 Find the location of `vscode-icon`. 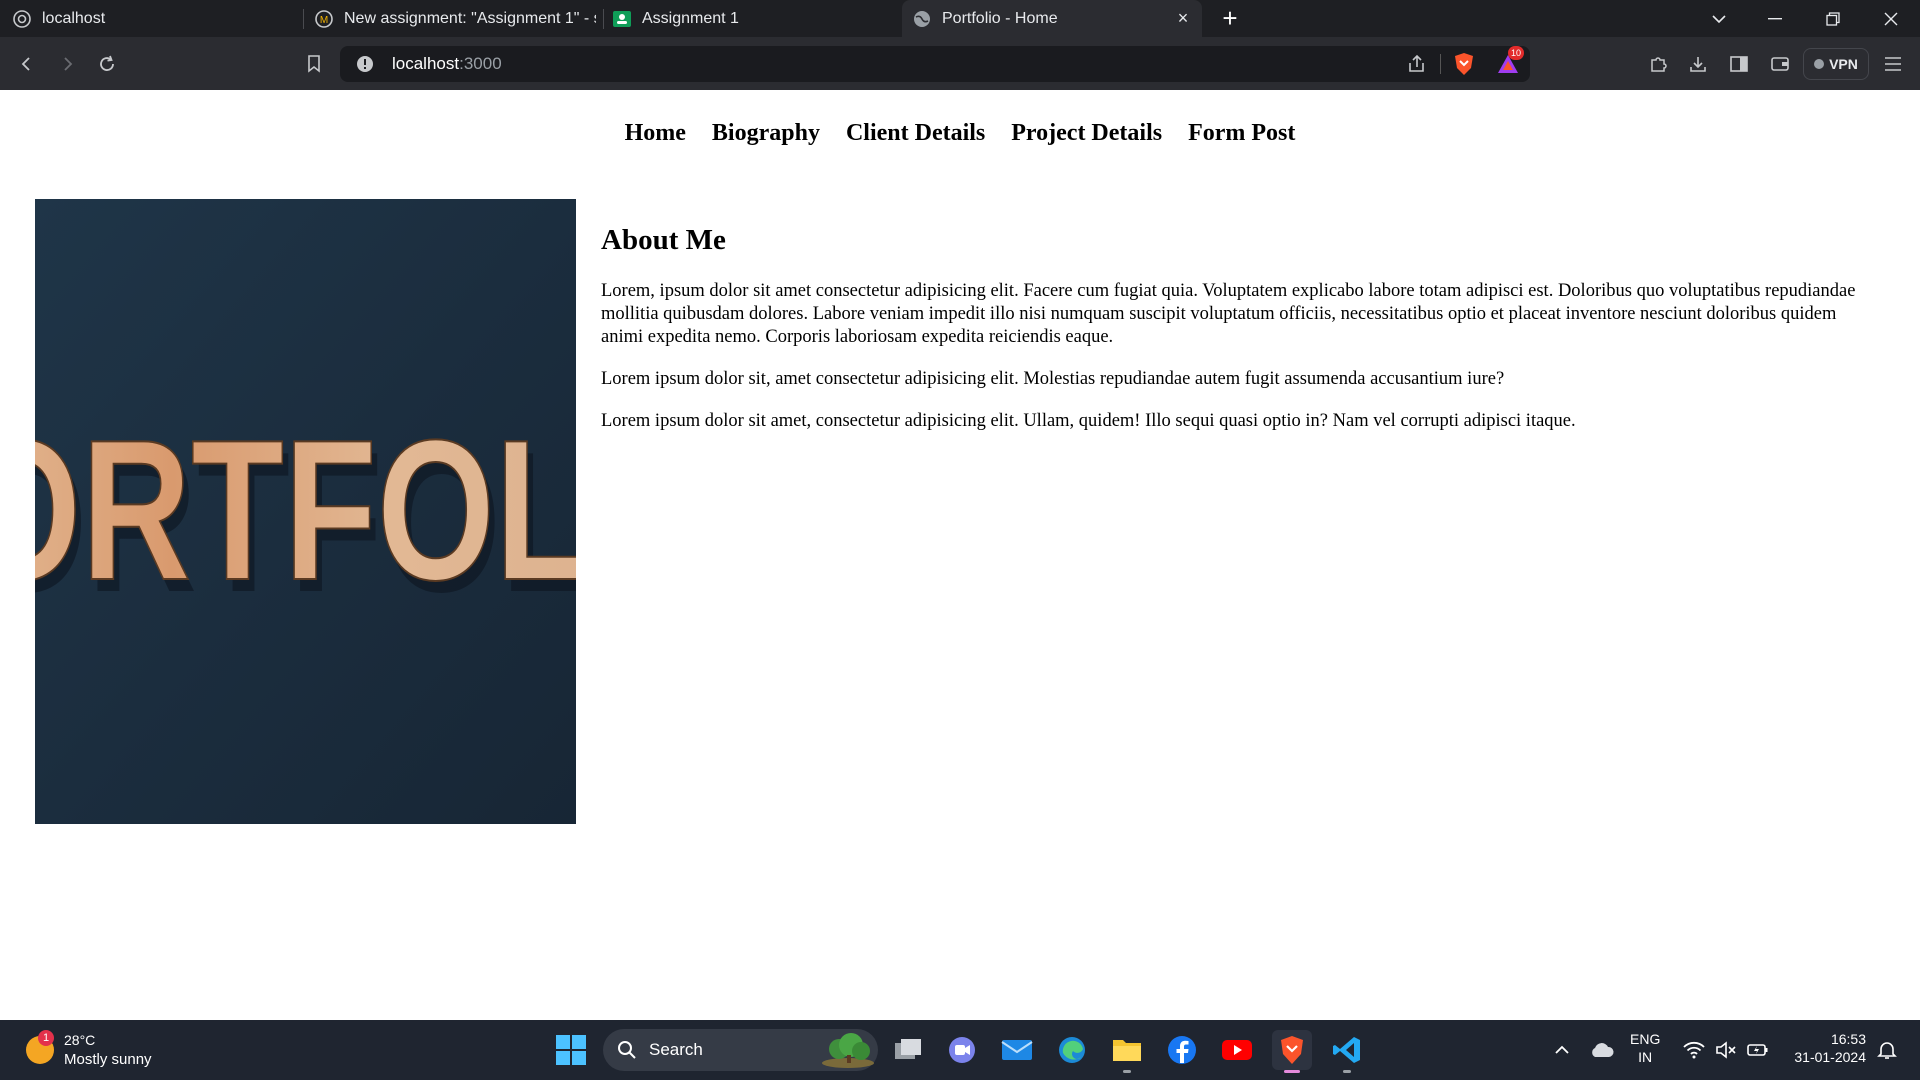

vscode-icon is located at coordinates (1346, 1050).